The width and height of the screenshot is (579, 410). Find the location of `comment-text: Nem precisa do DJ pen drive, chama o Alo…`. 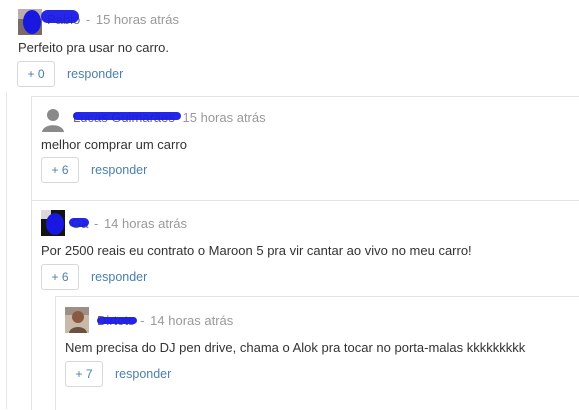

comment-text: Nem precisa do DJ pen drive, chama o Alo… is located at coordinates (295, 347).